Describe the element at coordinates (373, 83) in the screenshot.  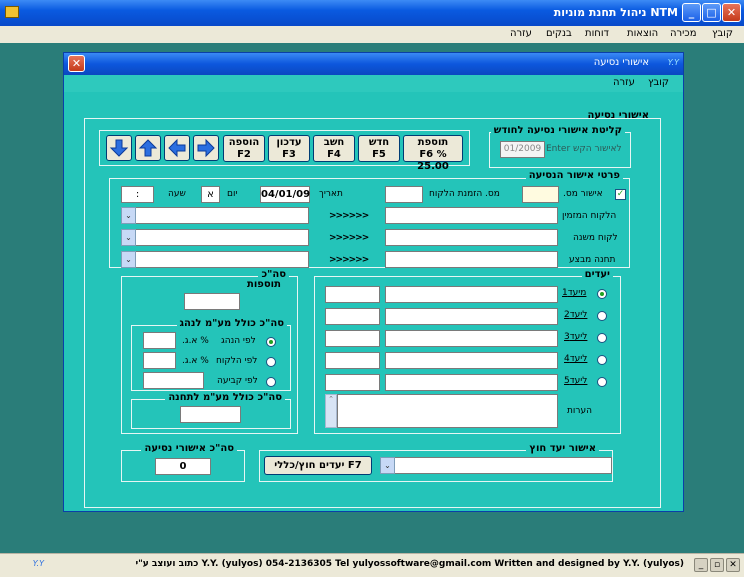
I see `child-menubar: קובץ עזרה` at that location.